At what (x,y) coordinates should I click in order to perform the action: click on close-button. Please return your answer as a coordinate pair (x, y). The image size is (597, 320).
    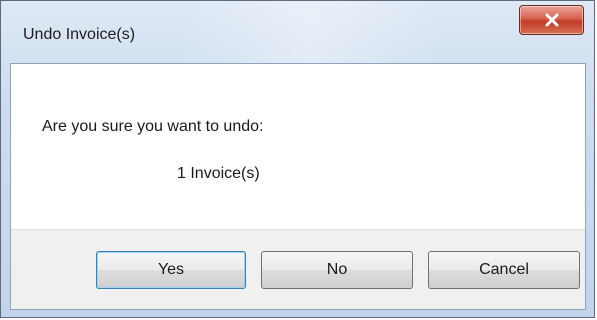
    Looking at the image, I should click on (551, 20).